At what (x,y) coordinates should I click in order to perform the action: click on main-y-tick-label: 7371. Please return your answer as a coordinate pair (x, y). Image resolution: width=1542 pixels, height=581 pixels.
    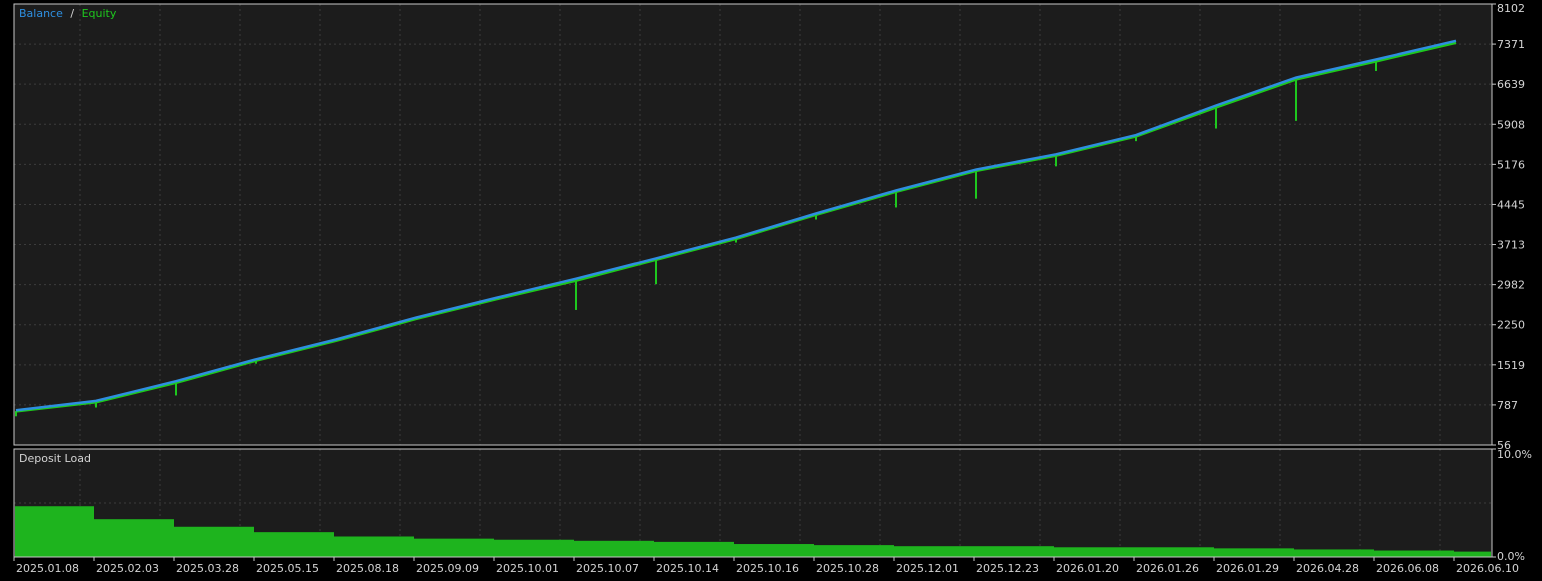
    Looking at the image, I should click on (1511, 44).